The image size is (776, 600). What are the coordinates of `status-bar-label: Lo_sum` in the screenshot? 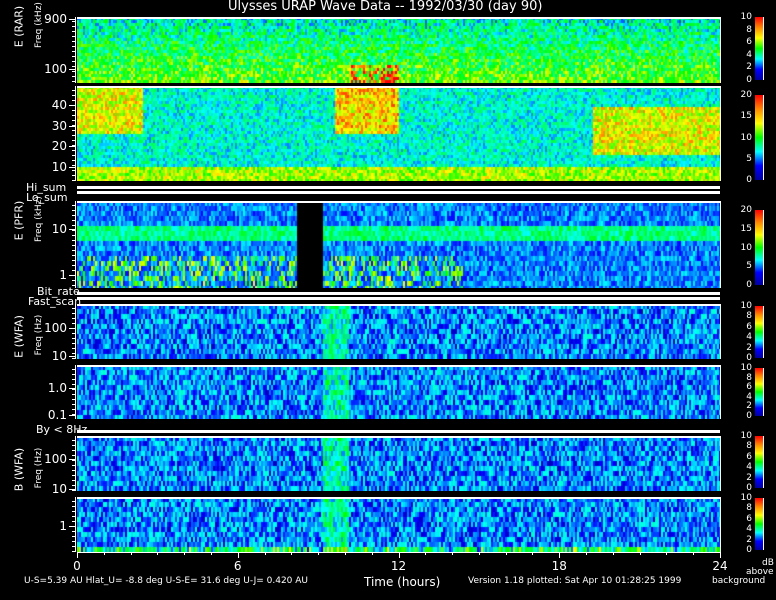 It's located at (47, 197).